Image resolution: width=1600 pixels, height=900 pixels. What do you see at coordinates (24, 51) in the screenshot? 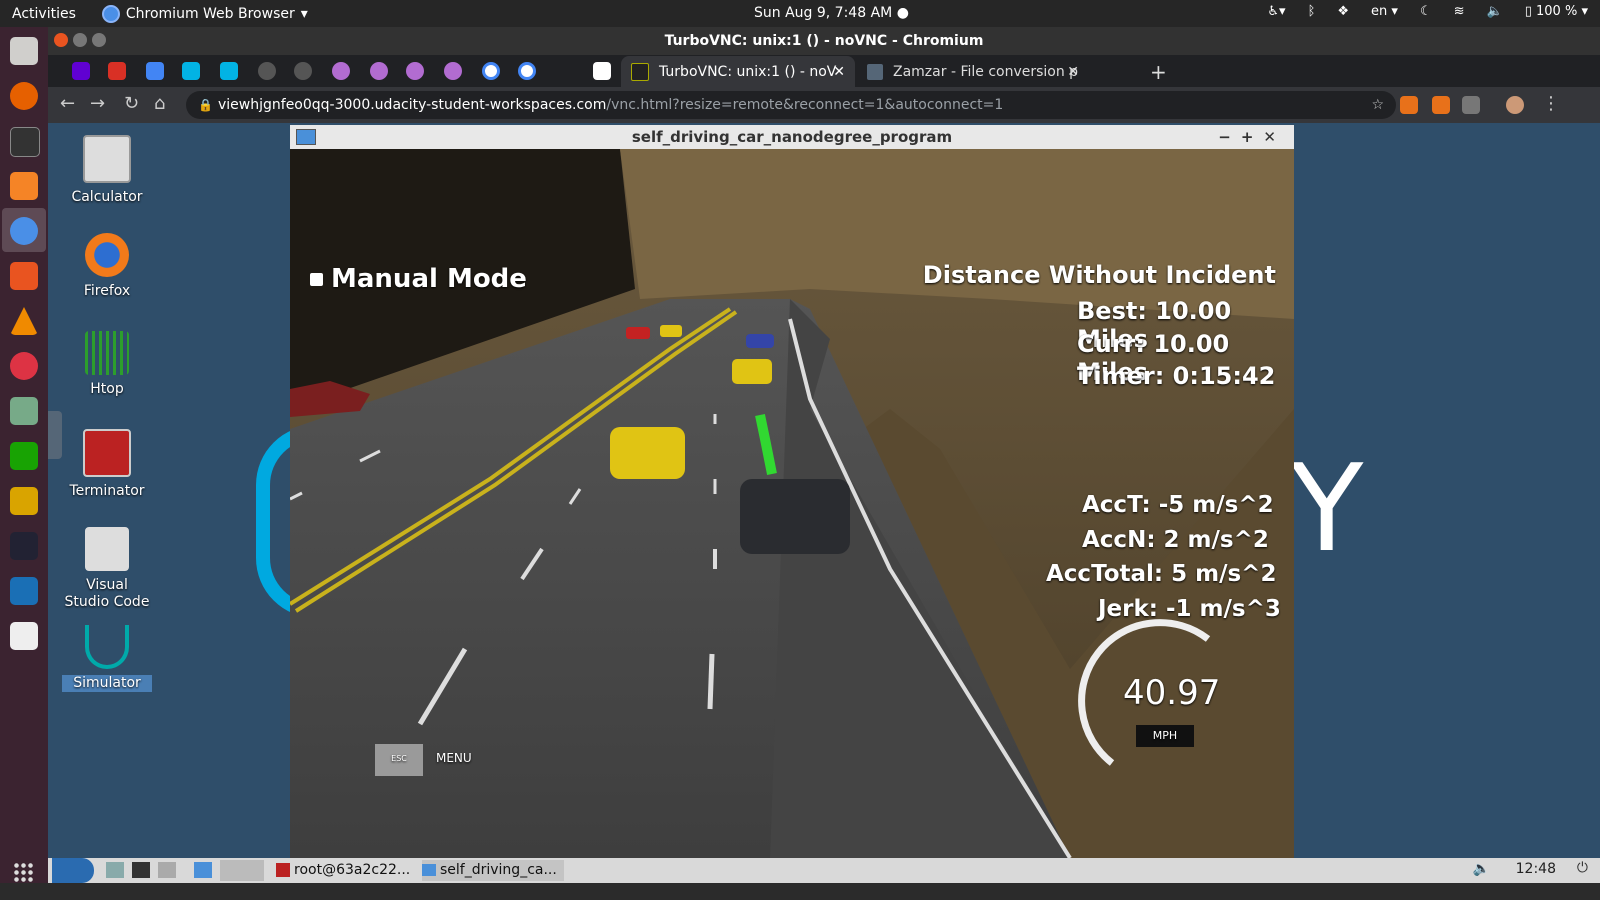
I see `files-icon` at bounding box center [24, 51].